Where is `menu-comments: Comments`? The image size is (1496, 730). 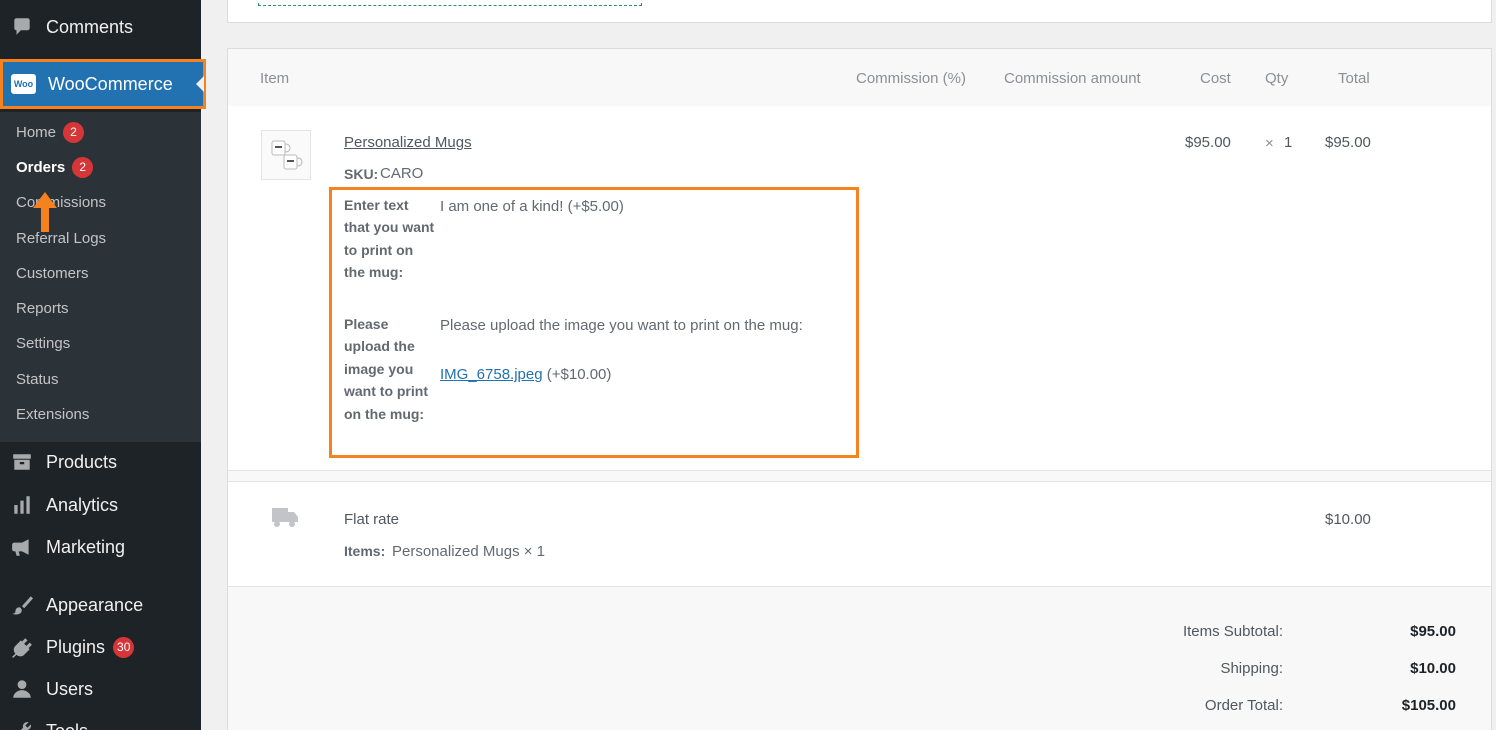 menu-comments: Comments is located at coordinates (100, 27).